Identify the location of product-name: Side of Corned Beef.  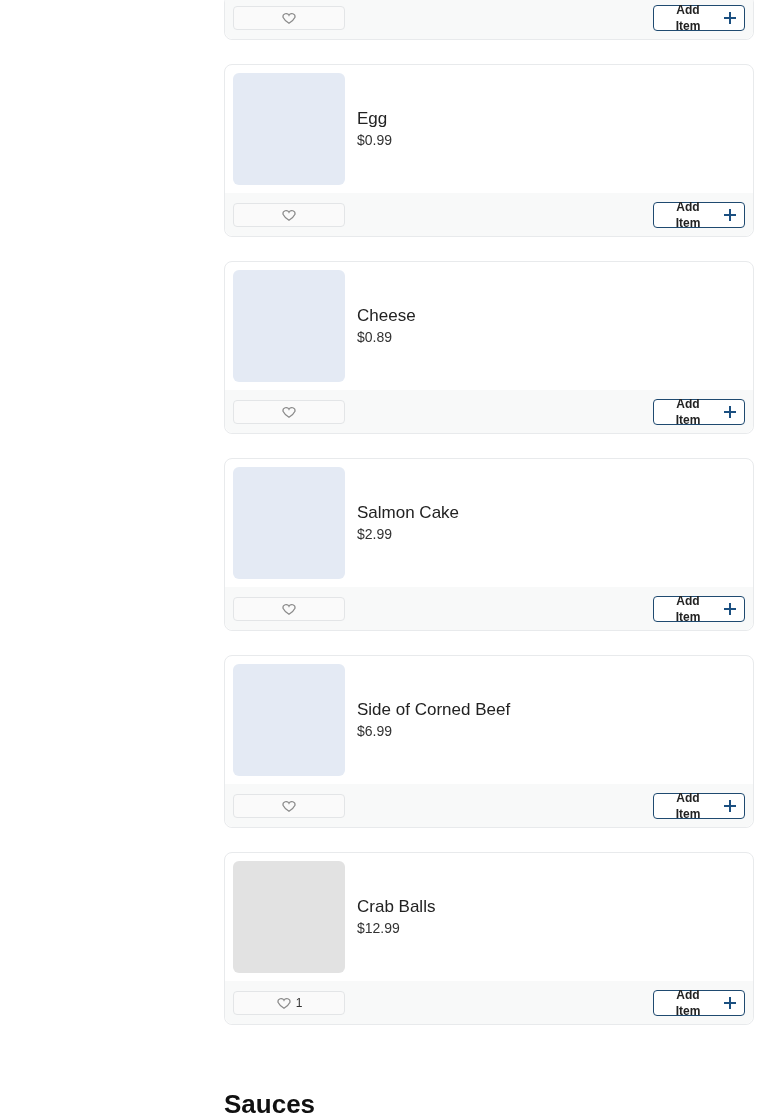
(434, 710).